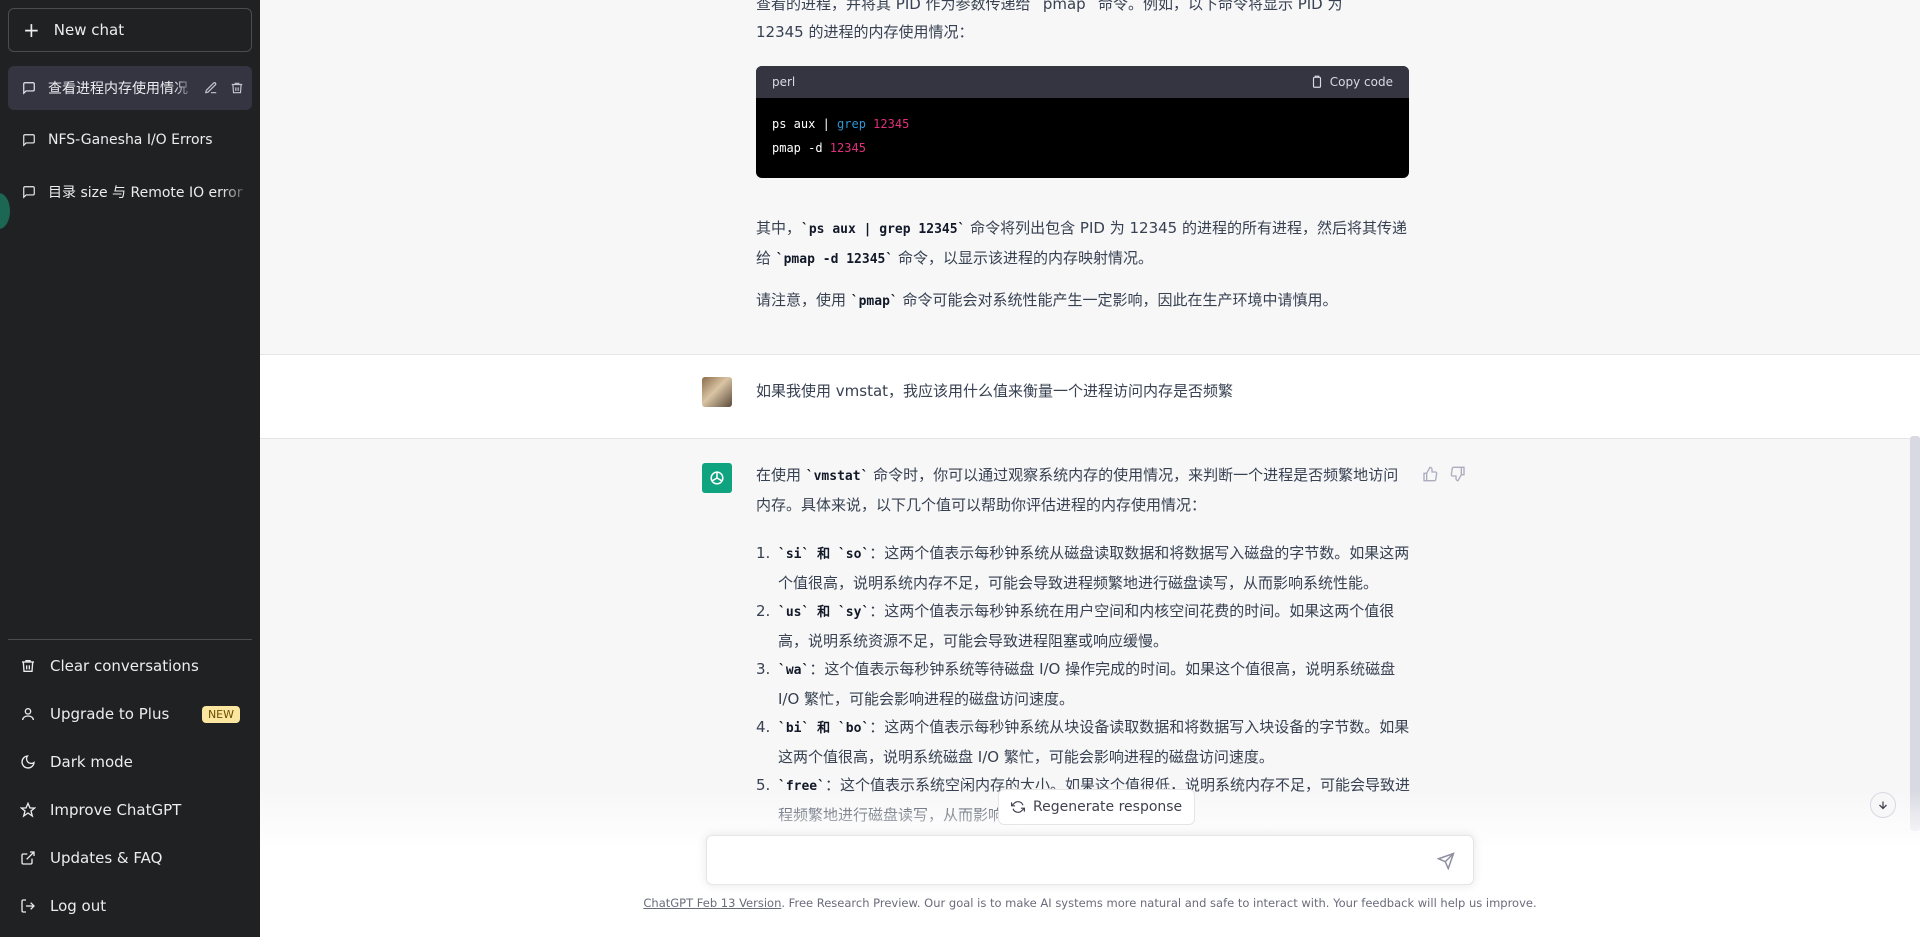  I want to click on text-run: 在使用, so click(781, 475).